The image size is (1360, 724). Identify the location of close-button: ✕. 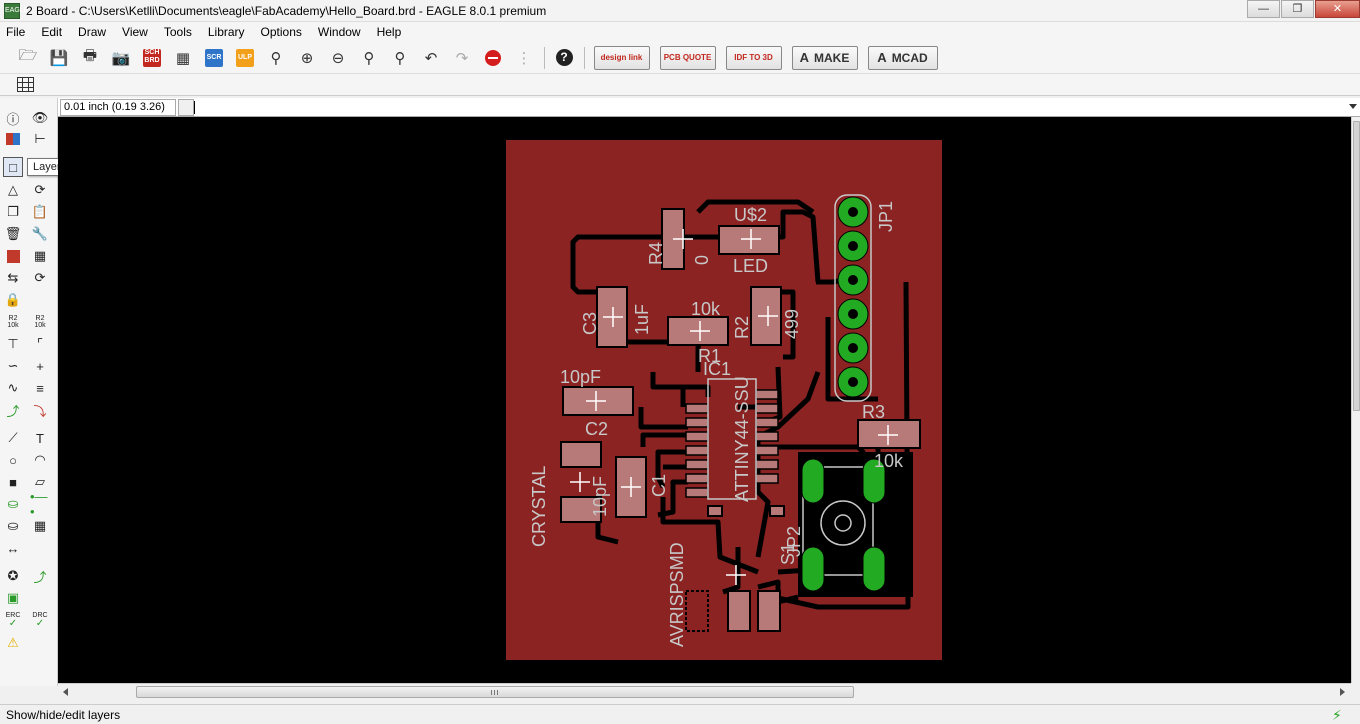
(1337, 9).